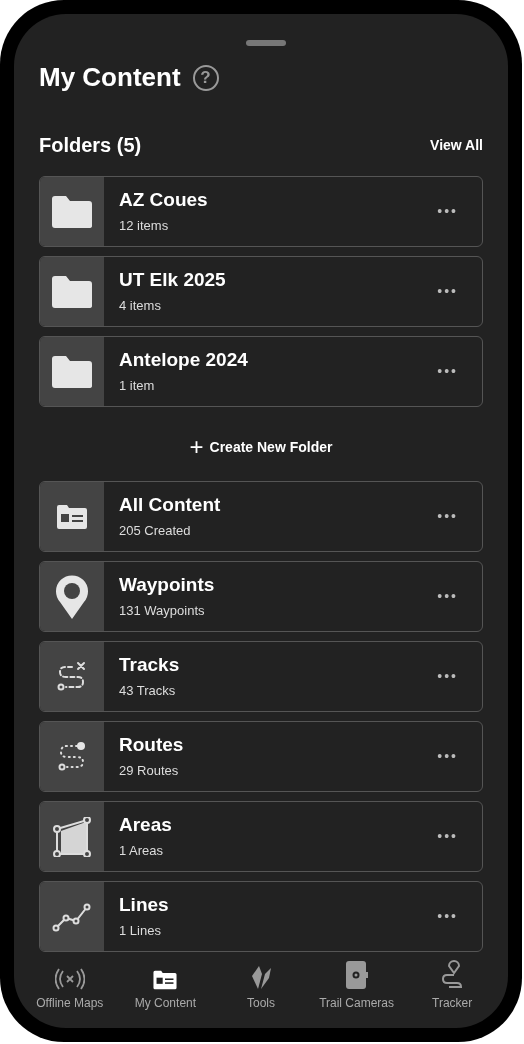 The height and width of the screenshot is (1044, 524). What do you see at coordinates (70, 986) in the screenshot?
I see `tab-bar-item: Offline Maps` at bounding box center [70, 986].